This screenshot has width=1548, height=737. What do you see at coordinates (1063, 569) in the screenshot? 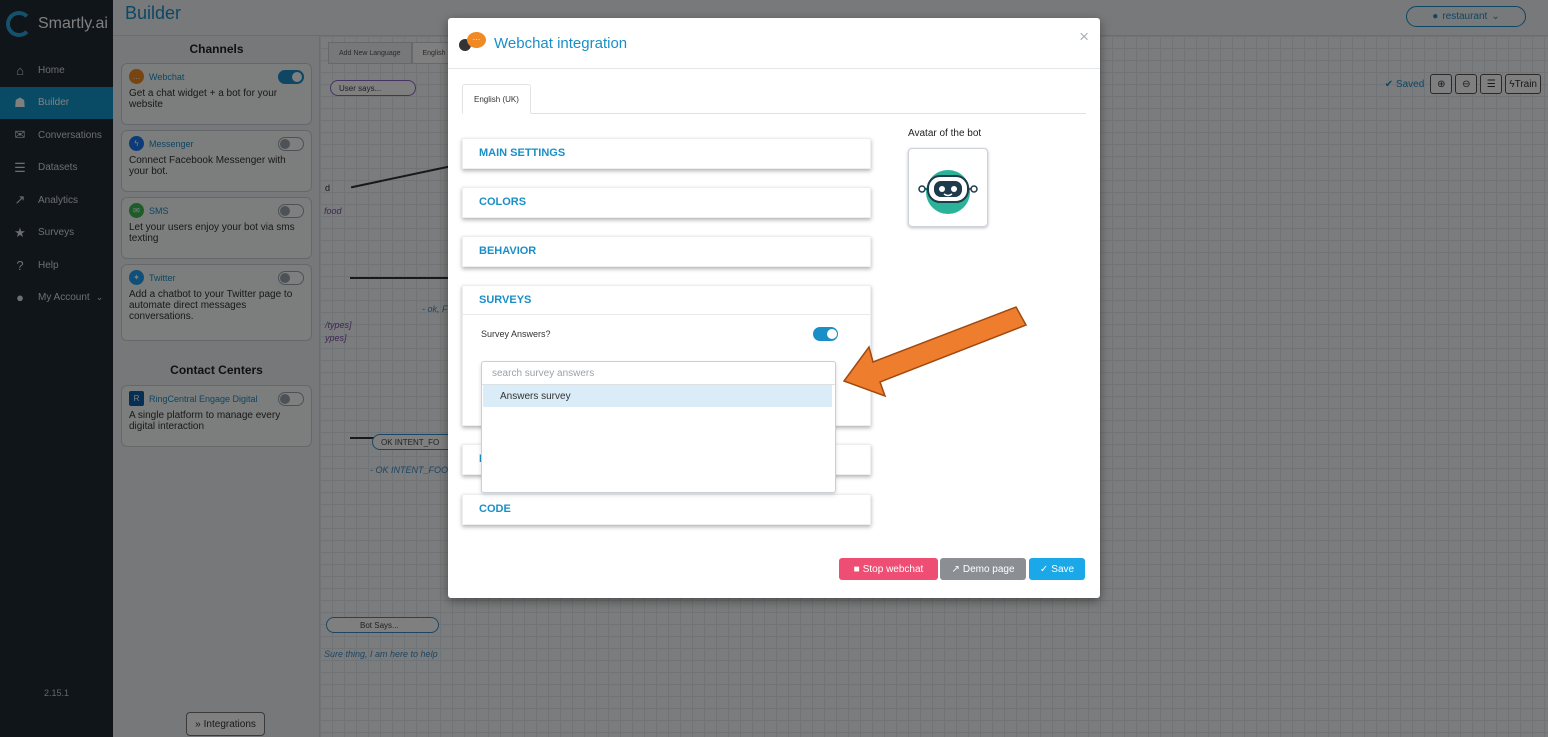
I see `button-label: Save` at bounding box center [1063, 569].